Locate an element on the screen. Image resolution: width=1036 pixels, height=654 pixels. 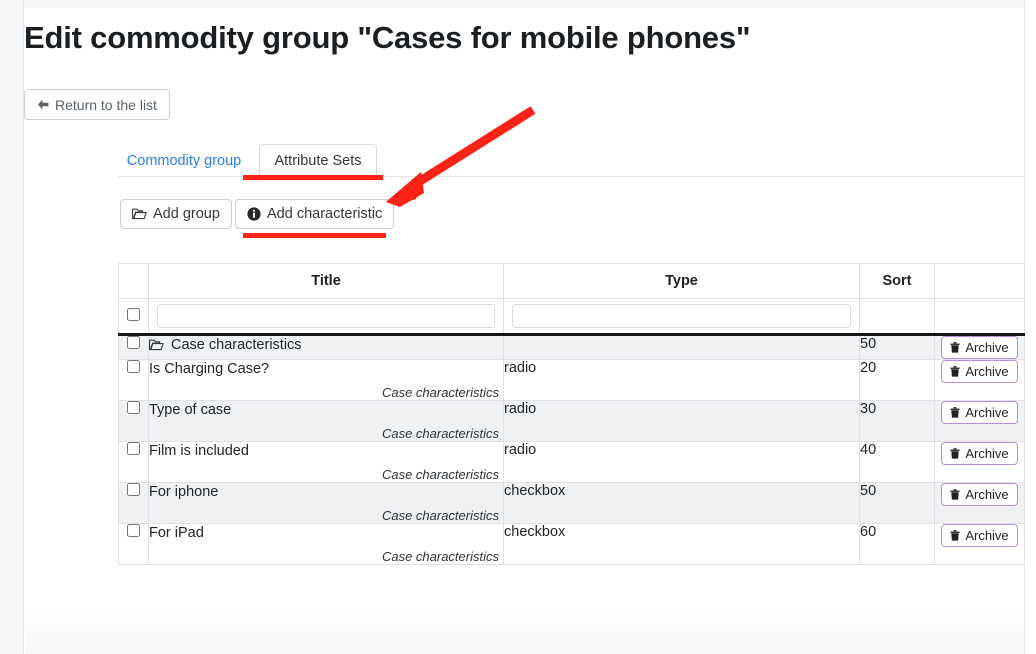
row-title: For iPad is located at coordinates (326, 533).